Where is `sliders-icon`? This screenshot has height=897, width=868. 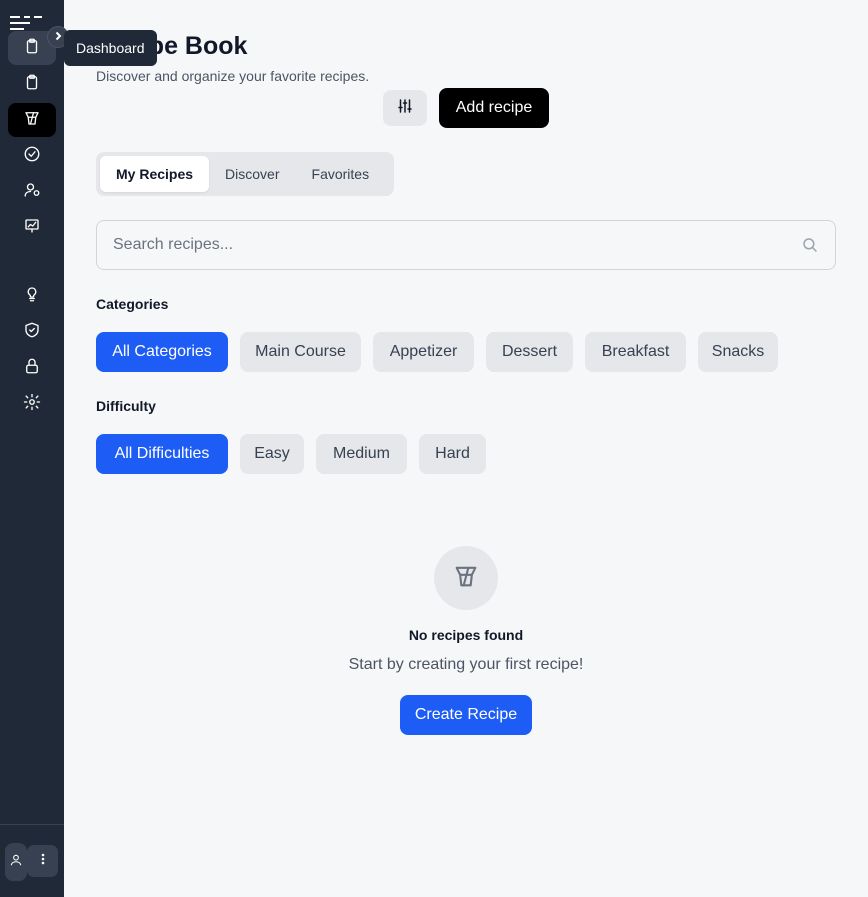
sliders-icon is located at coordinates (405, 108).